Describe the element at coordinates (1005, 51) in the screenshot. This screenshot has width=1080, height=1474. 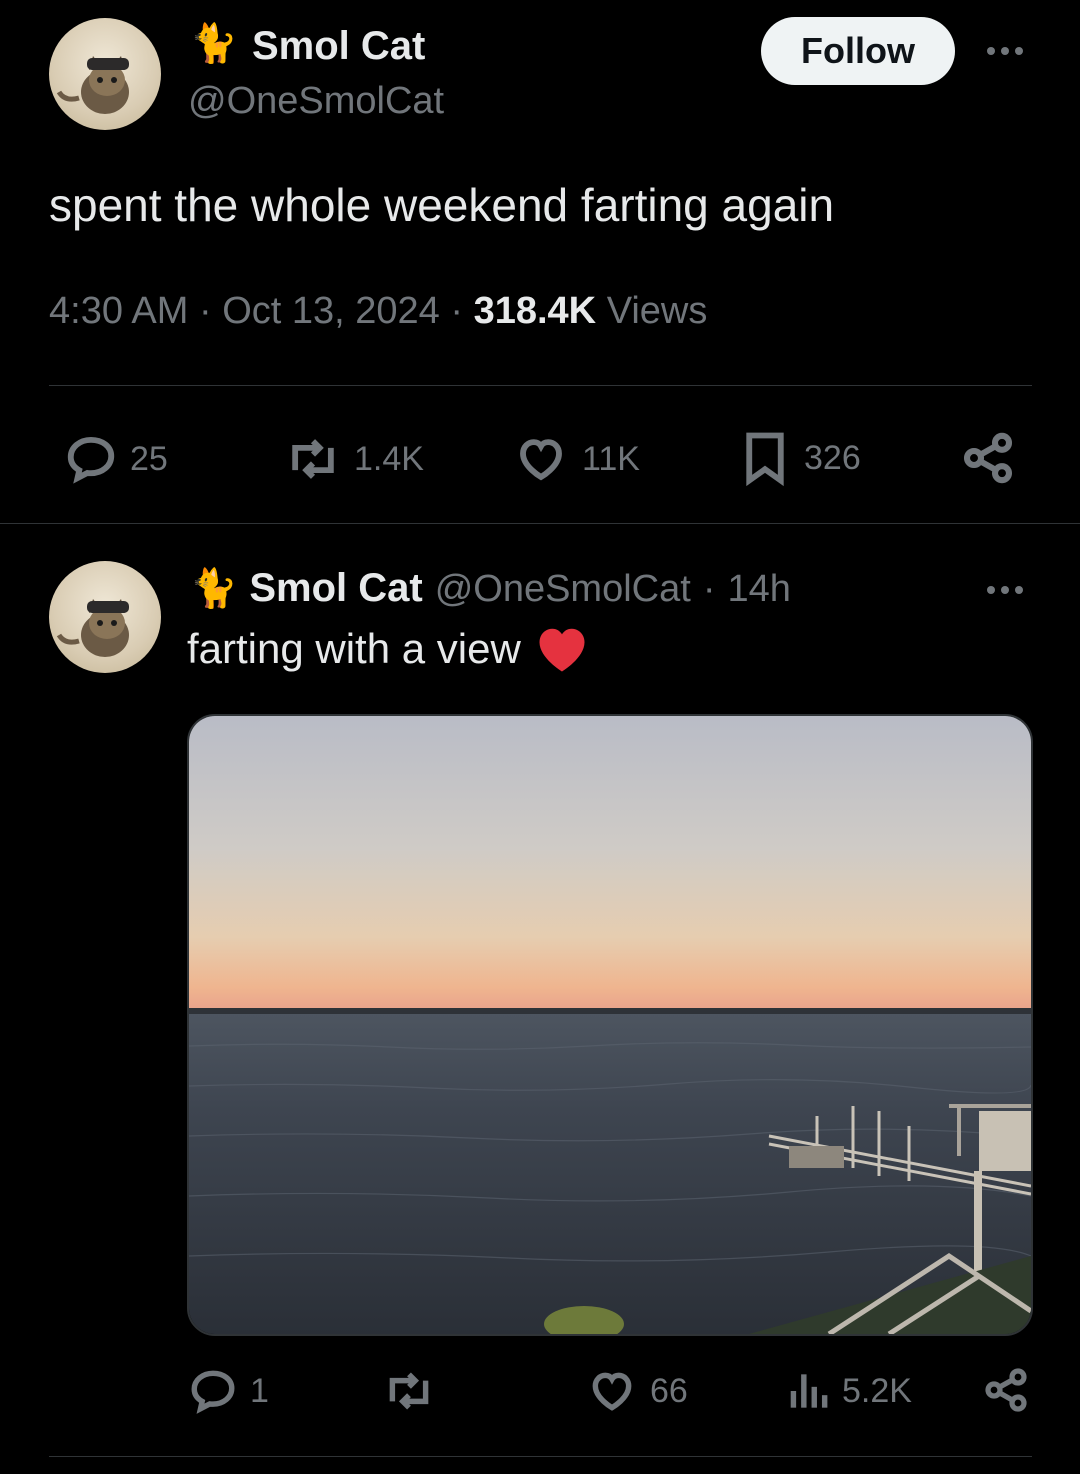
I see `more-options-icon` at that location.